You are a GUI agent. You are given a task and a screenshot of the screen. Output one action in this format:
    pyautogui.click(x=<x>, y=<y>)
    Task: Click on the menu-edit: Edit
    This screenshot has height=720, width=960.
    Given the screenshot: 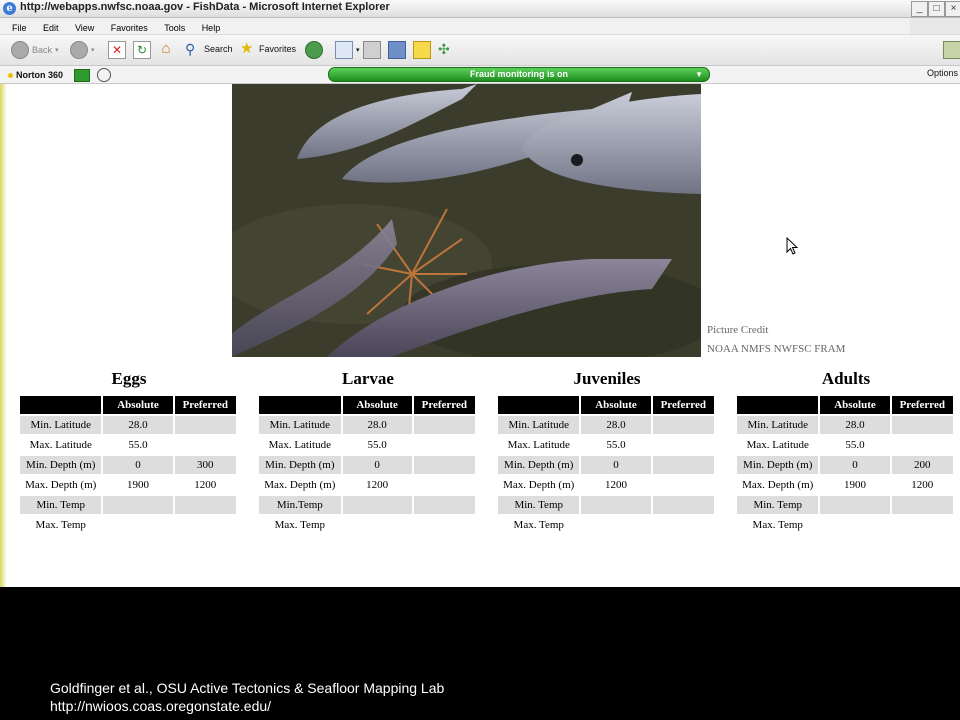 What is the action you would take?
    pyautogui.click(x=51, y=28)
    